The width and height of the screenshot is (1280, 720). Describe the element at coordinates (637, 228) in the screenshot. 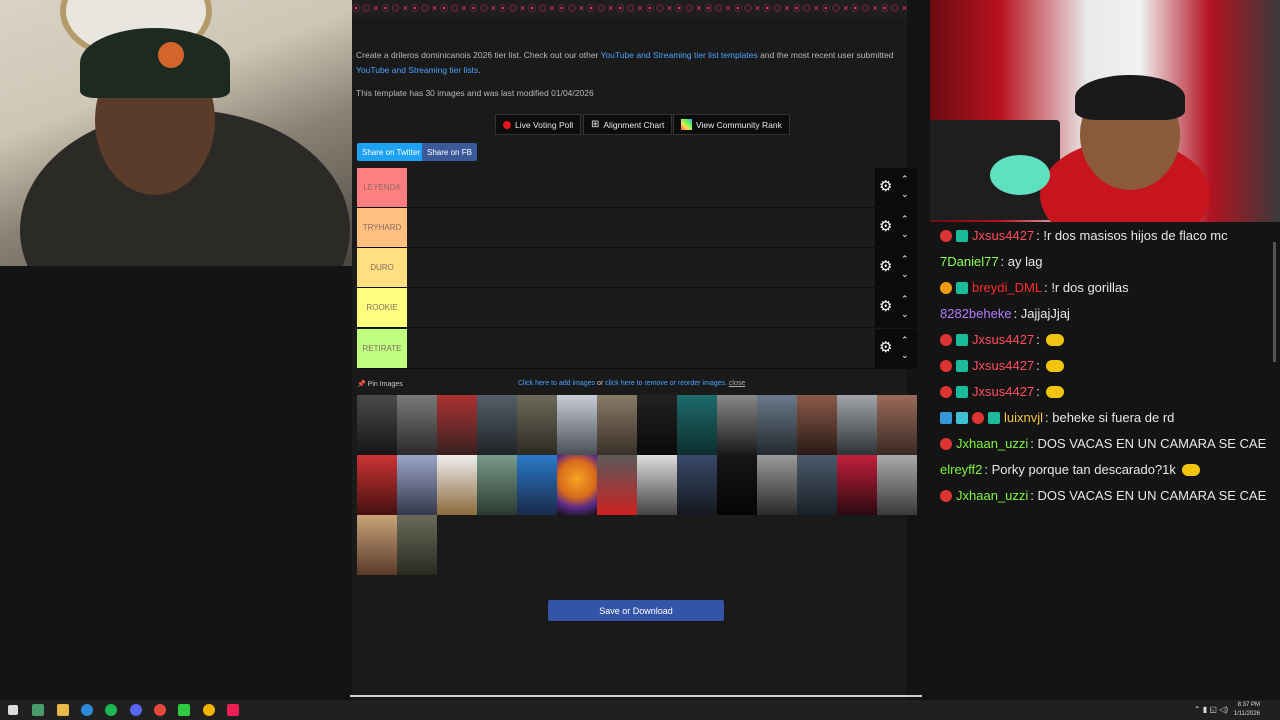

I see `tier-row-tryhard: TRYHARD ⚙ ⌃ ⌄` at that location.